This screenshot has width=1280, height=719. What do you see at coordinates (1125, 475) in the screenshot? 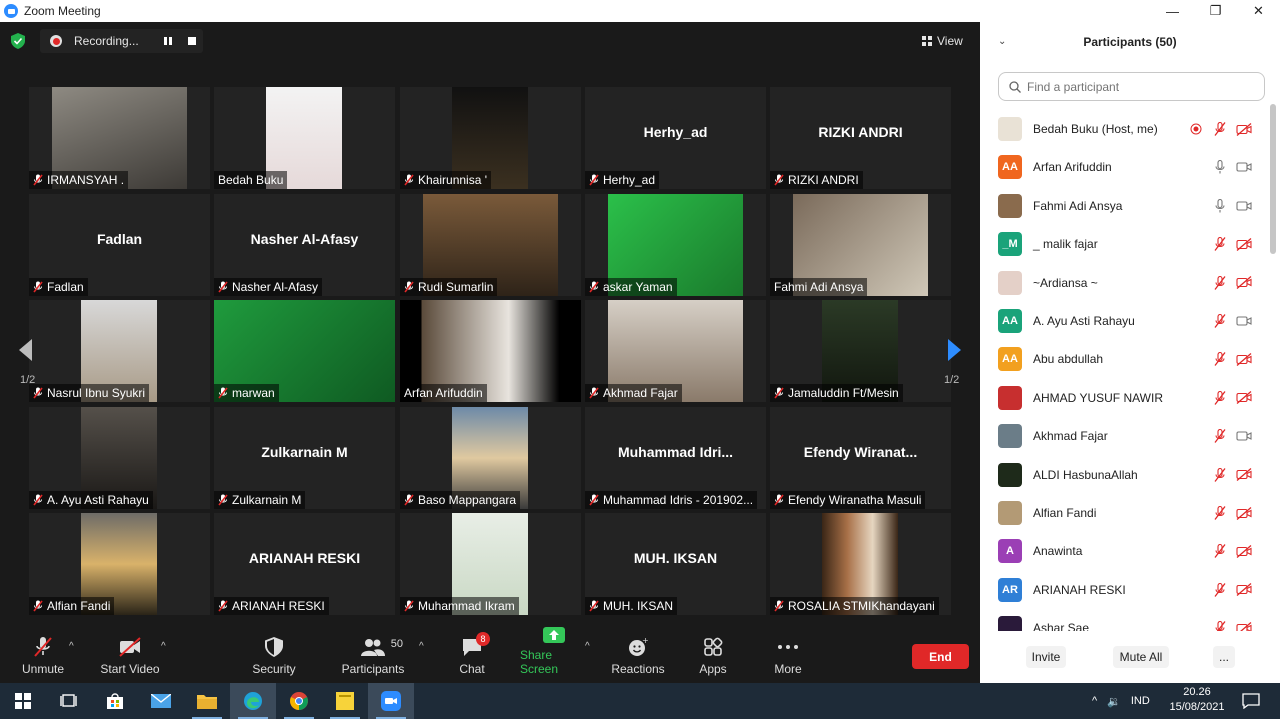
I see `participant-row: ALDI HasbunaAllah` at bounding box center [1125, 475].